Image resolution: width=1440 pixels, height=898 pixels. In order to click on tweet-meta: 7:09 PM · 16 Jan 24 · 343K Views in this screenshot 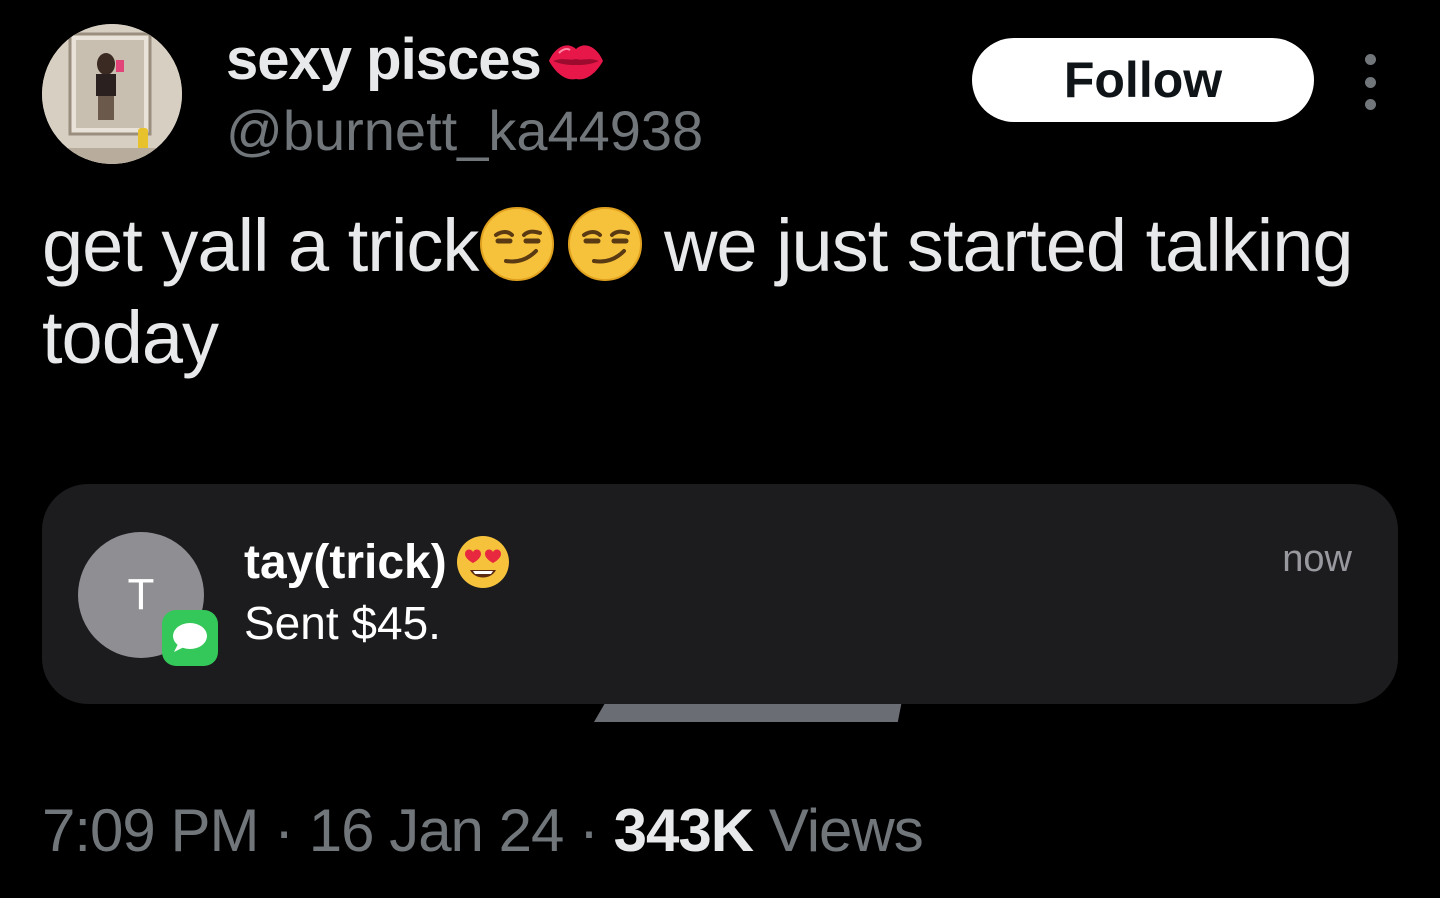, I will do `click(483, 830)`.